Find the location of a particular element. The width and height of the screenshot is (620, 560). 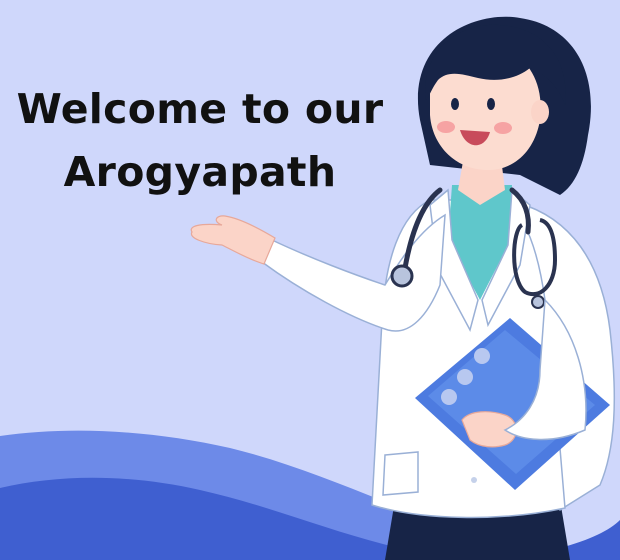

coat-button is located at coordinates (474, 480).